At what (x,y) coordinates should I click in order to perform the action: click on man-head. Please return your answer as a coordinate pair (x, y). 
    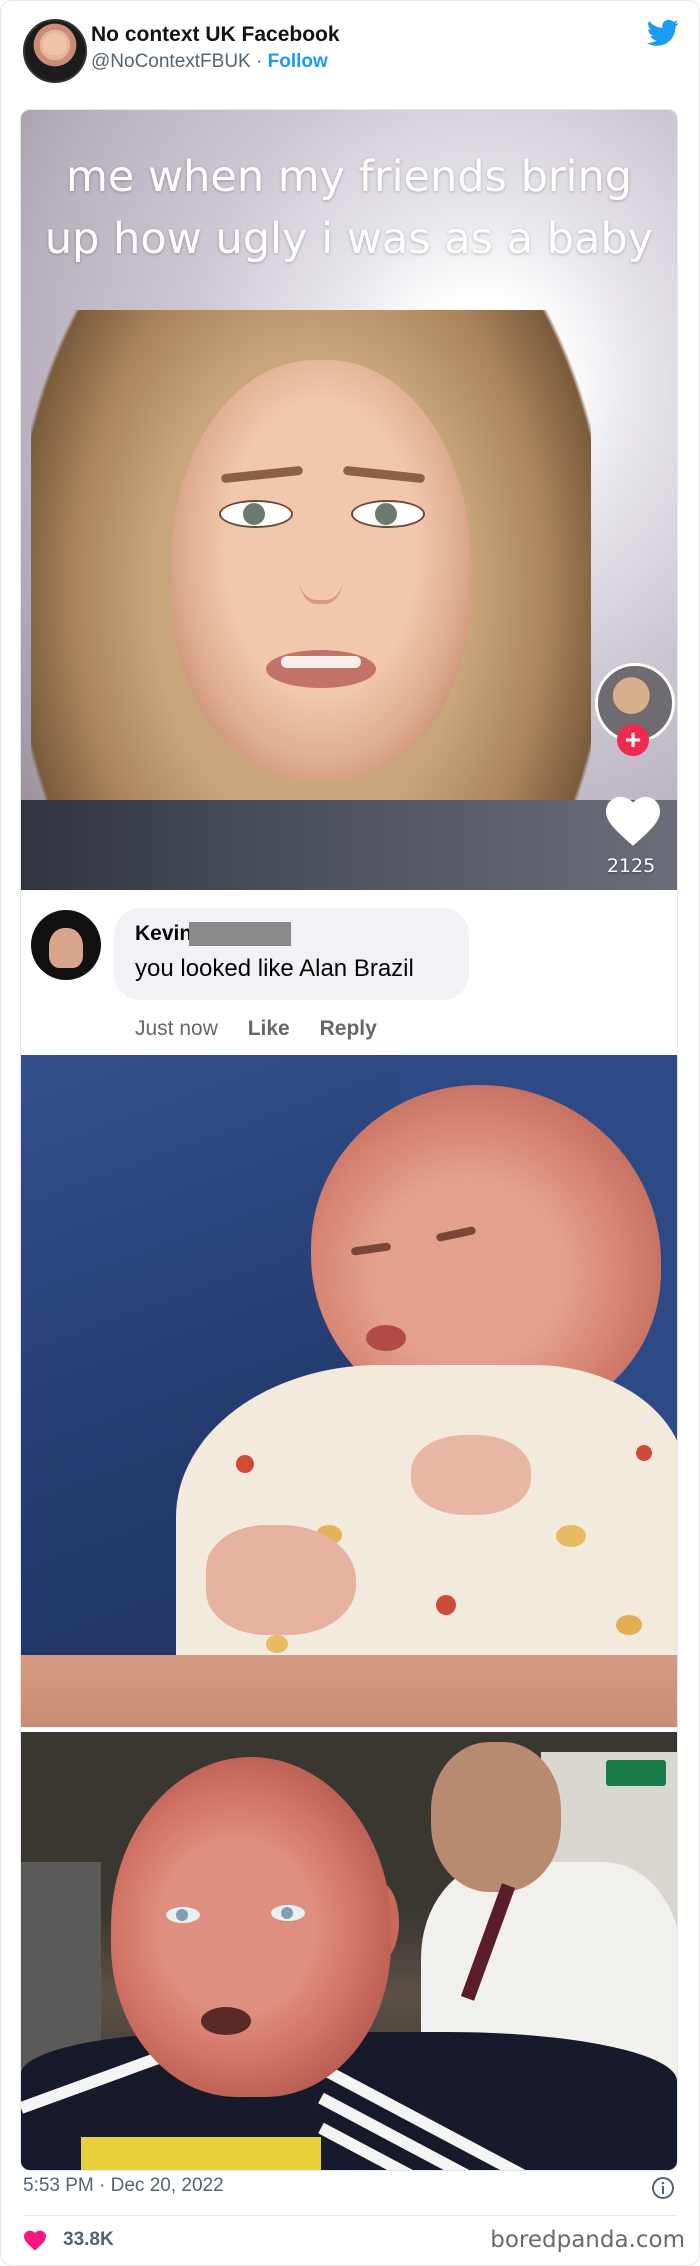
    Looking at the image, I should click on (251, 1927).